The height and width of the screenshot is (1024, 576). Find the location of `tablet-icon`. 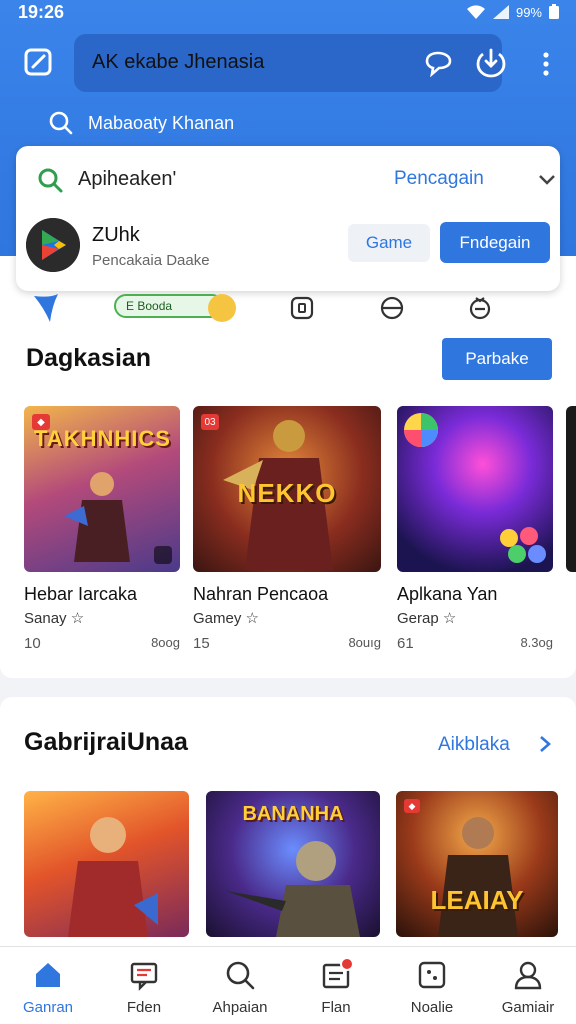

tablet-icon is located at coordinates (392, 308).